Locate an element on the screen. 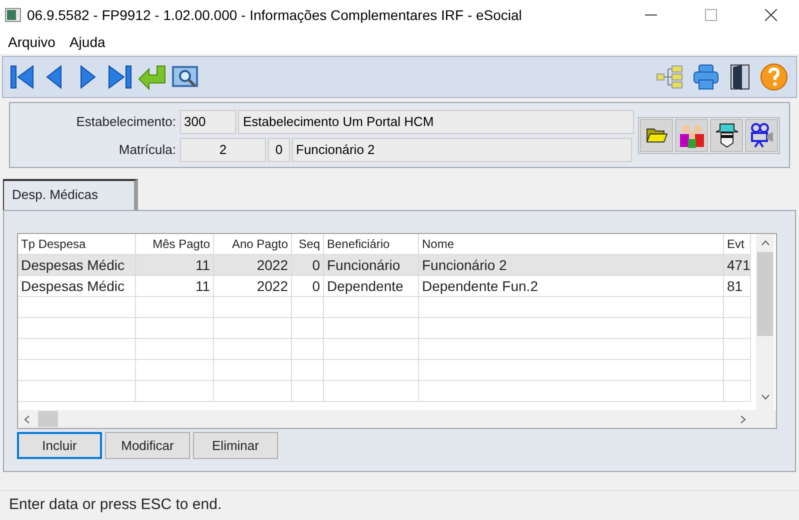 The height and width of the screenshot is (520, 799). table-cell: Funcionário is located at coordinates (371, 265).